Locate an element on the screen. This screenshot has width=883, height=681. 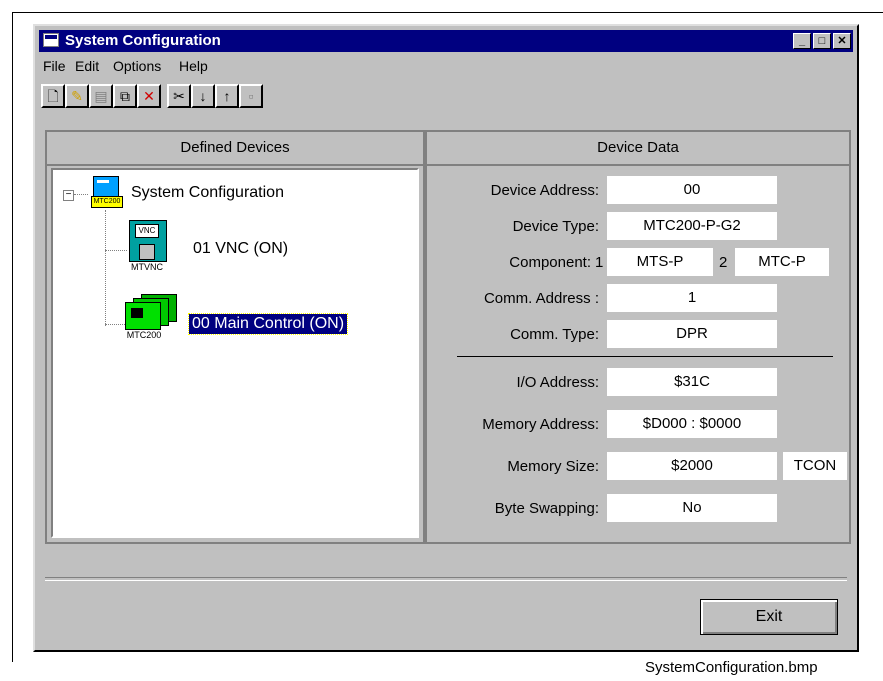
memory-size-field: $2000 is located at coordinates (692, 466).